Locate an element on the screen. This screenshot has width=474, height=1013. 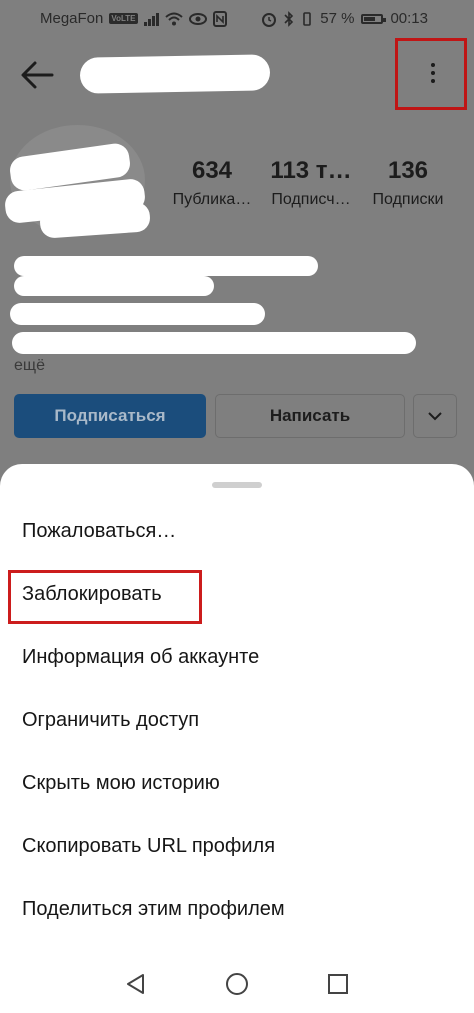
system-nav-bar is located at coordinates (237, 981).